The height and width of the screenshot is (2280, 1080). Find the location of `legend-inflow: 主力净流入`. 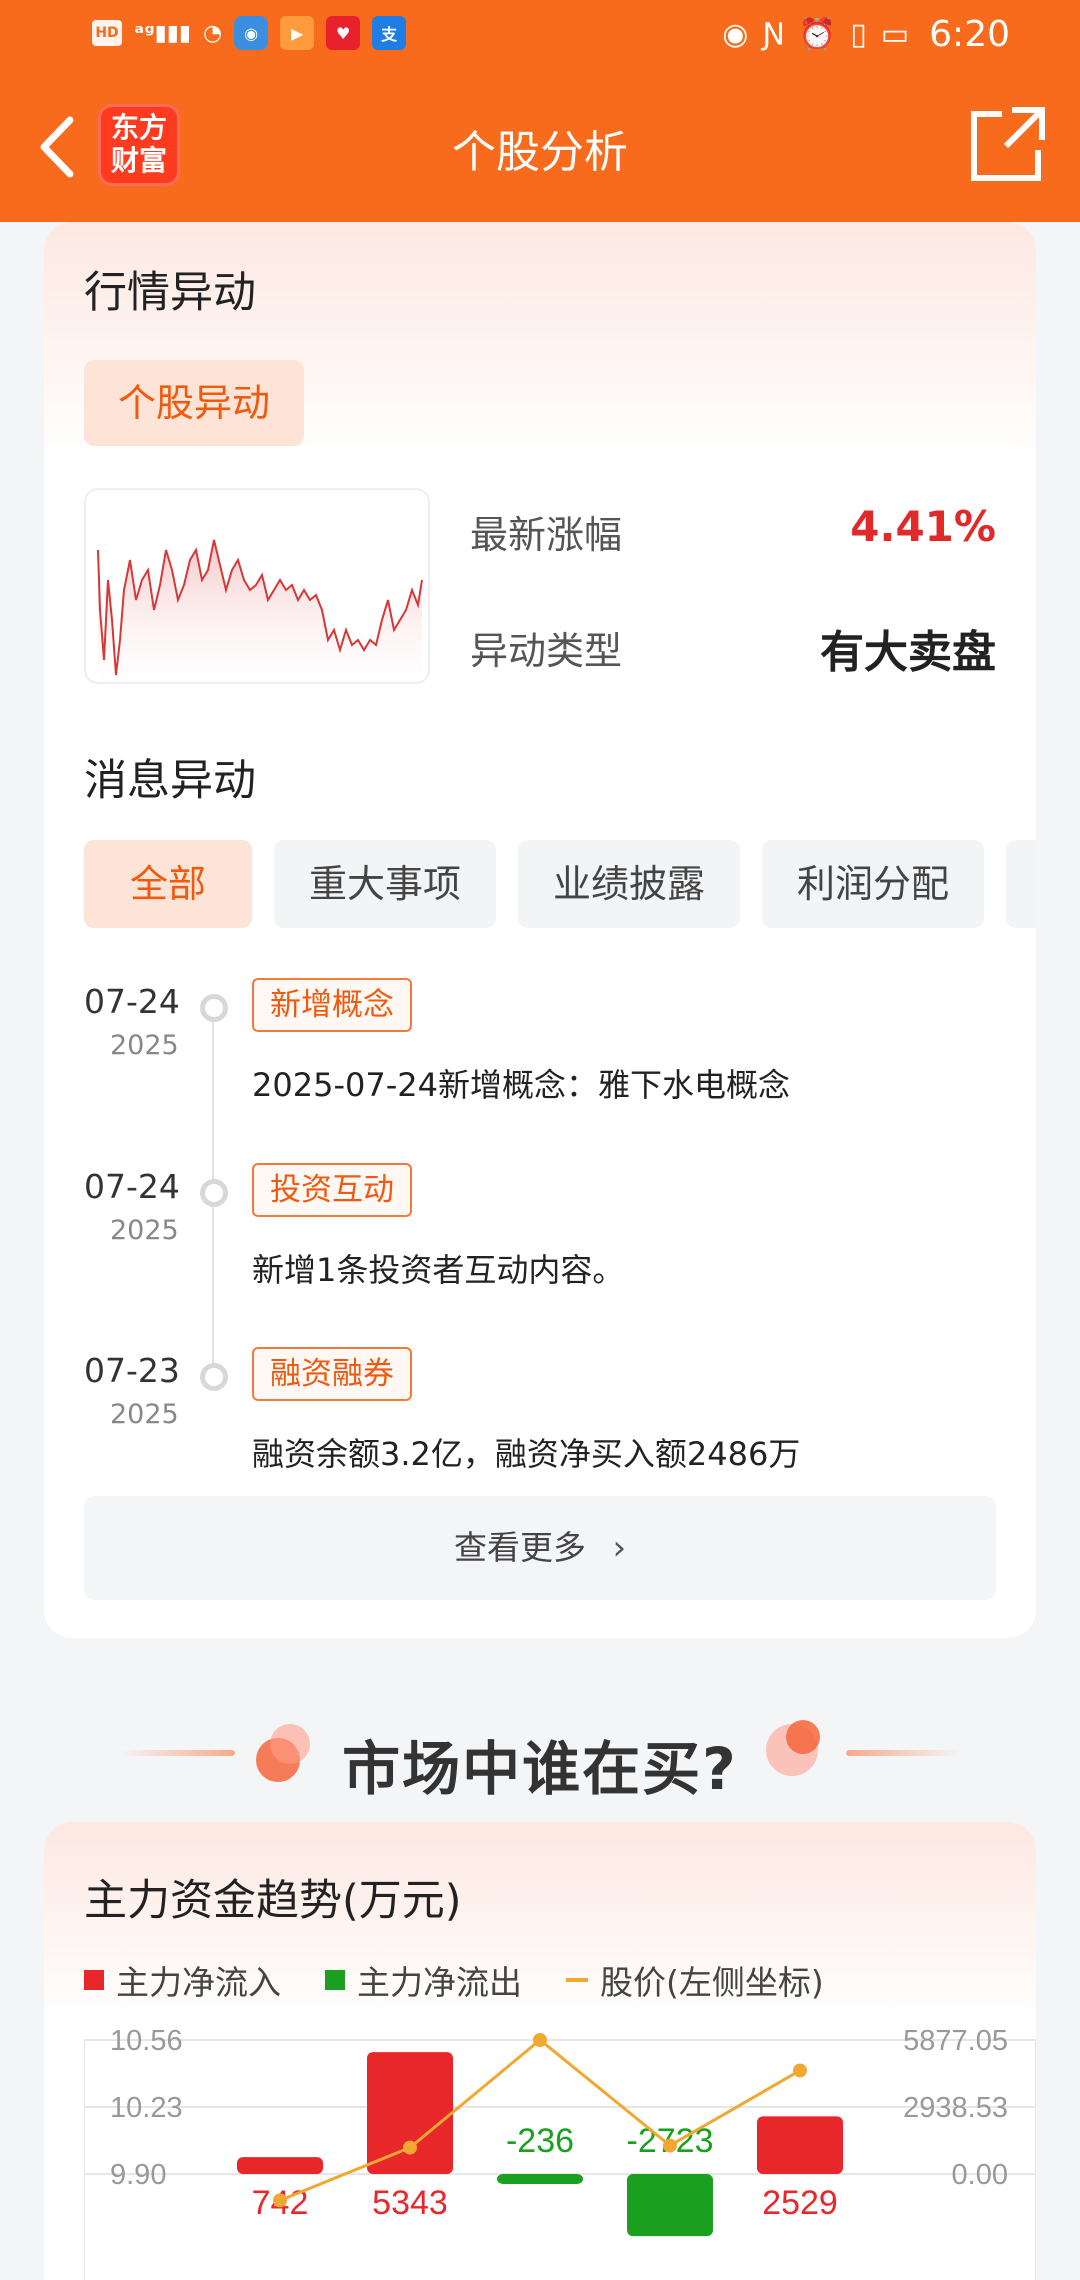

legend-inflow: 主力净流入 is located at coordinates (182, 1980).